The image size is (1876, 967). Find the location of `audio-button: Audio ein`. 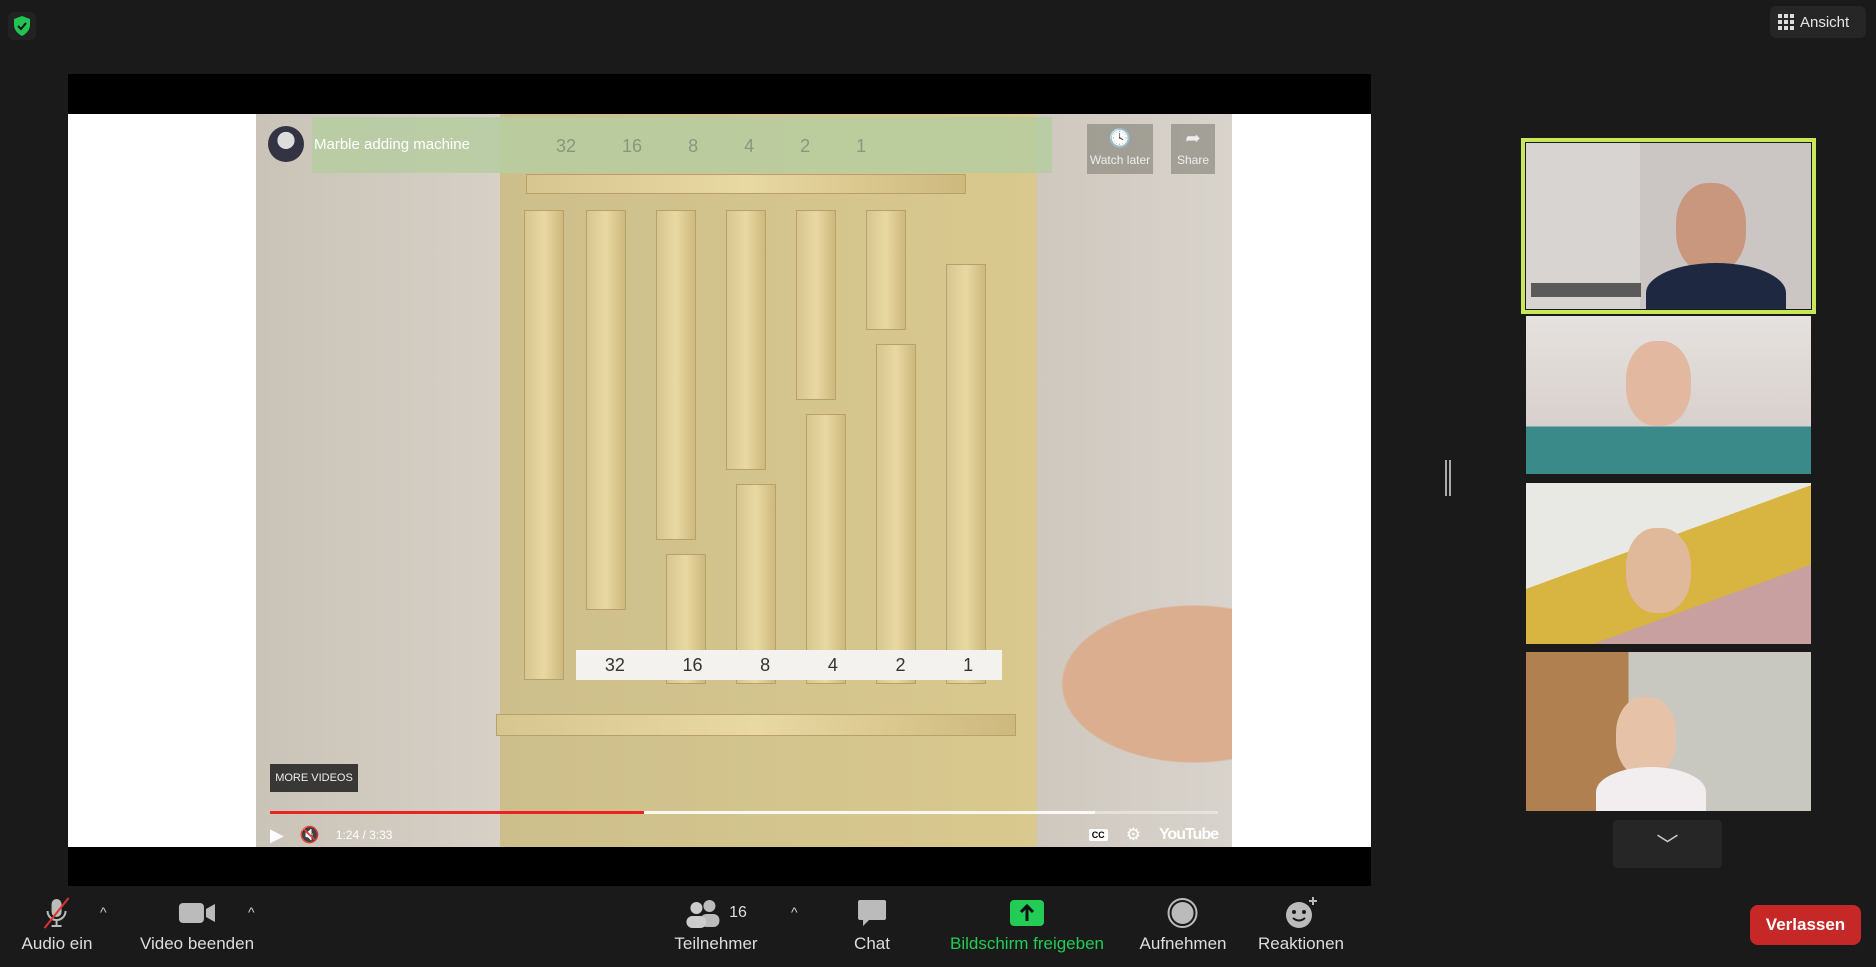

audio-button: Audio ein is located at coordinates (57, 923).